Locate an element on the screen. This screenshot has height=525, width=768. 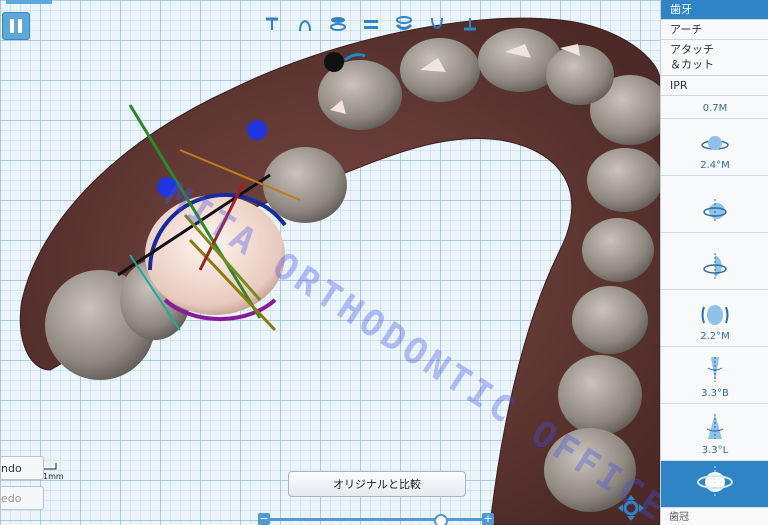
lingual-icon is located at coordinates (715, 426).